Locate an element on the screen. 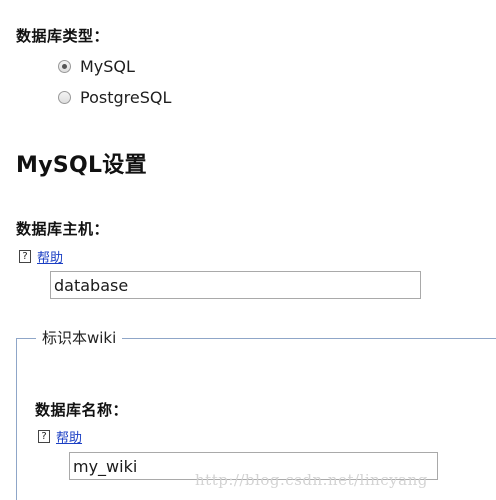 This screenshot has width=496, height=500. db-name-help: ? 帮助 is located at coordinates (60, 436).